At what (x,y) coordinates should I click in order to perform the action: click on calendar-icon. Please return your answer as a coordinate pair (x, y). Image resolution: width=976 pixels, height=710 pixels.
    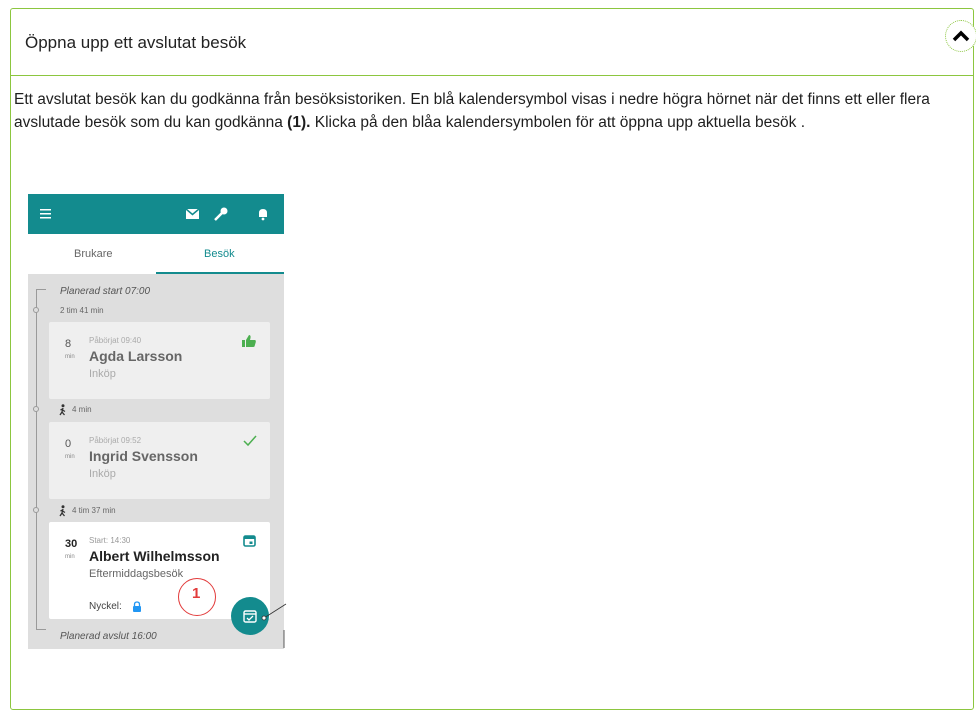
    Looking at the image, I should click on (249, 543).